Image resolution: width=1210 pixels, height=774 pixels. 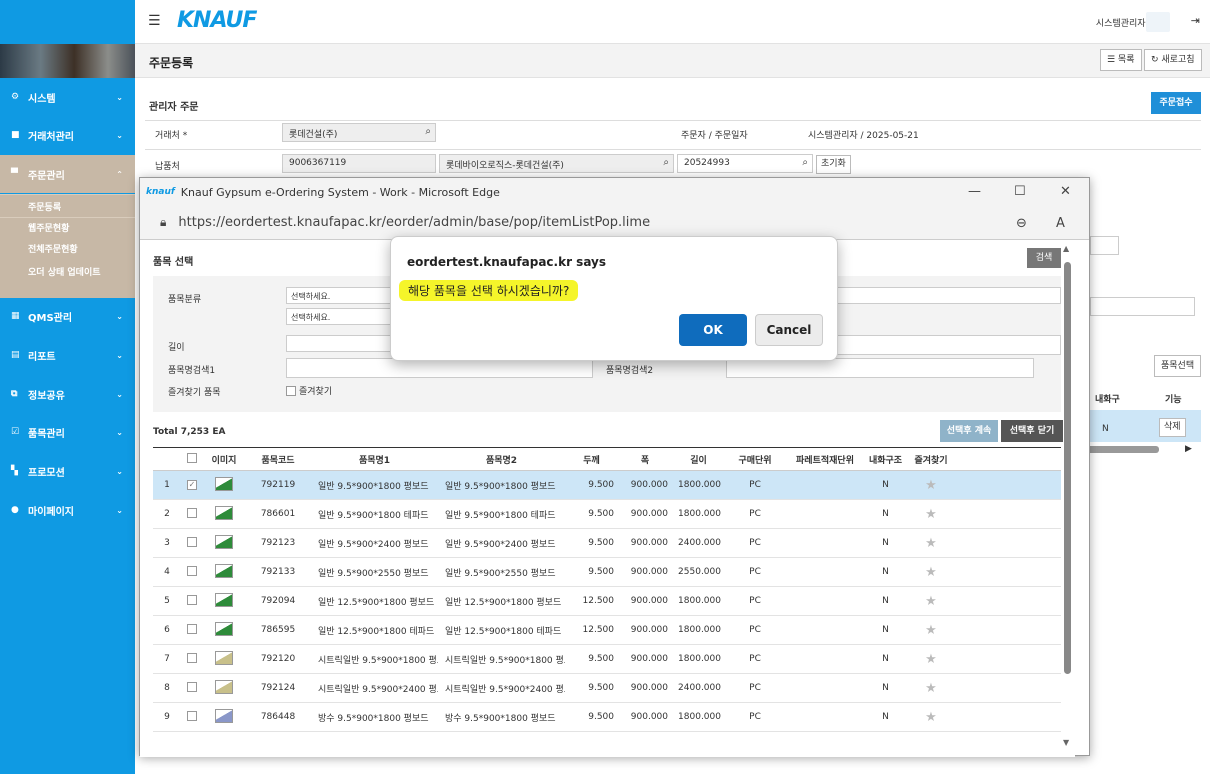 What do you see at coordinates (833, 164) in the screenshot?
I see `reset-button: 초기화` at bounding box center [833, 164].